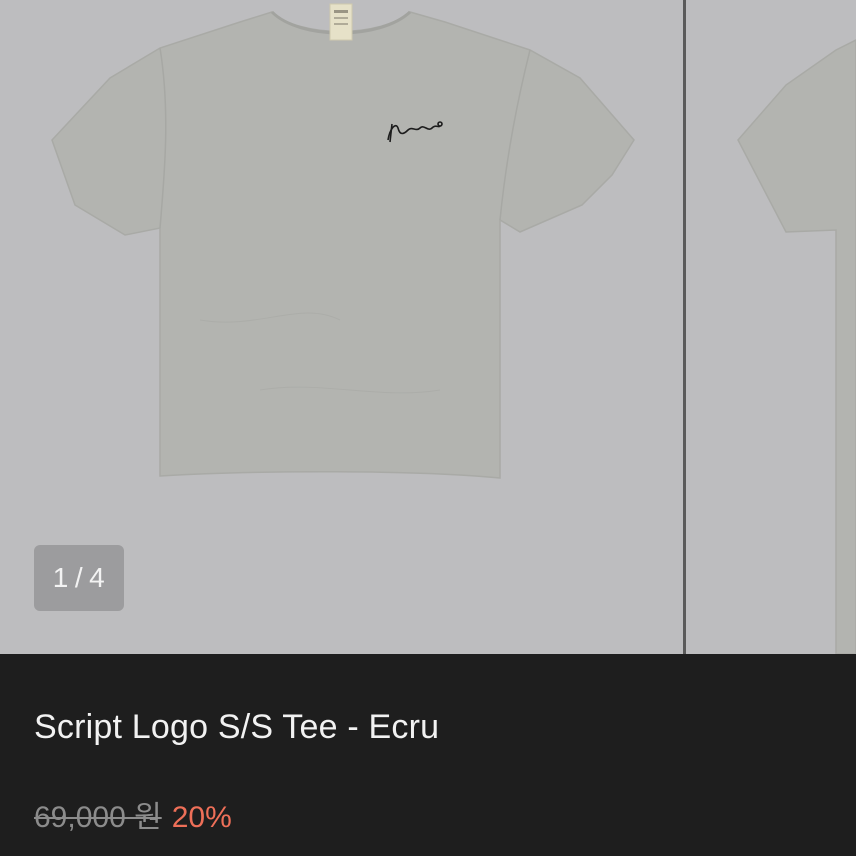 The width and height of the screenshot is (856, 856). I want to click on counter-current: 1, so click(60, 577).